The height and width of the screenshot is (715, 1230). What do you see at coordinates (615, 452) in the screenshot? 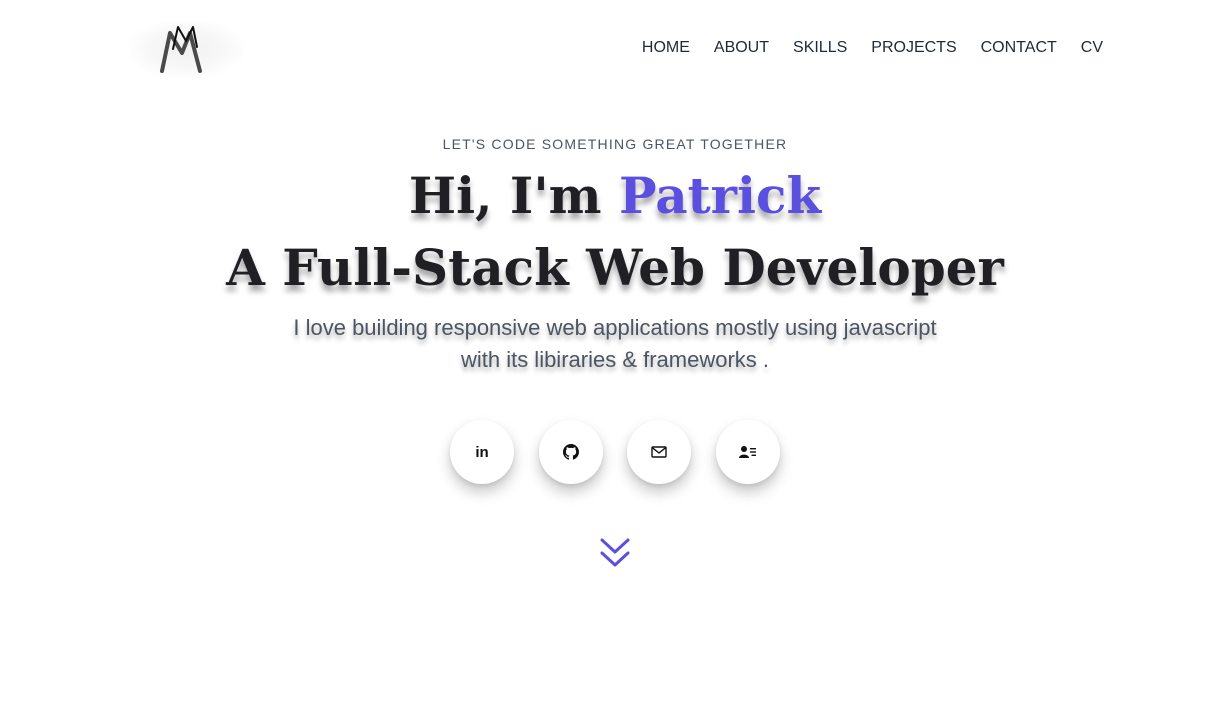
I see `social-links: in` at bounding box center [615, 452].